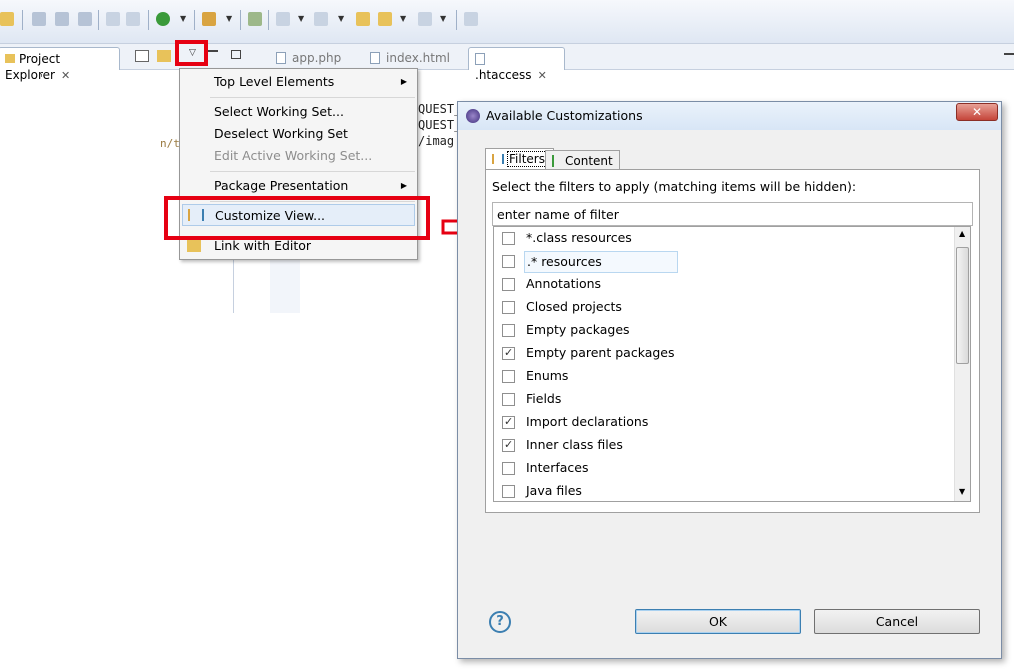  What do you see at coordinates (410, 58) in the screenshot?
I see `tab-index-html: index.html` at bounding box center [410, 58].